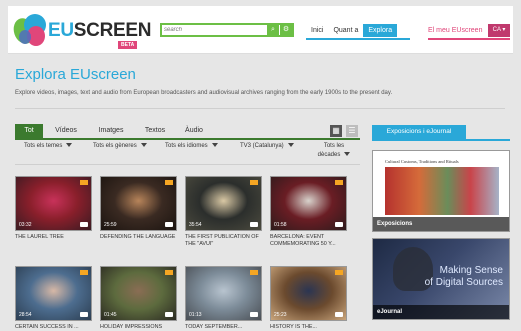  What do you see at coordinates (336, 131) in the screenshot?
I see `grid-view-icon: ▦` at bounding box center [336, 131].